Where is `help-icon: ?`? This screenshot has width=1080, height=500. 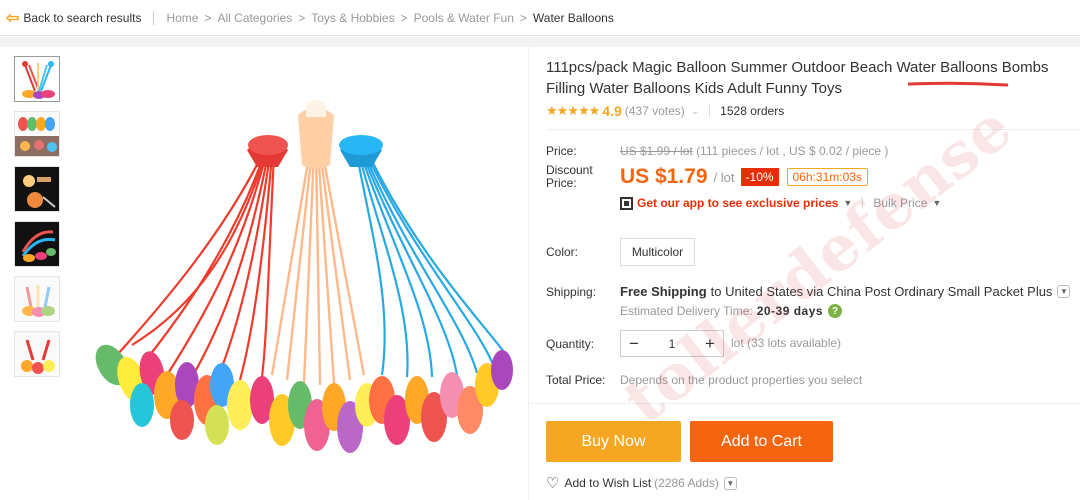
help-icon: ? is located at coordinates (835, 311).